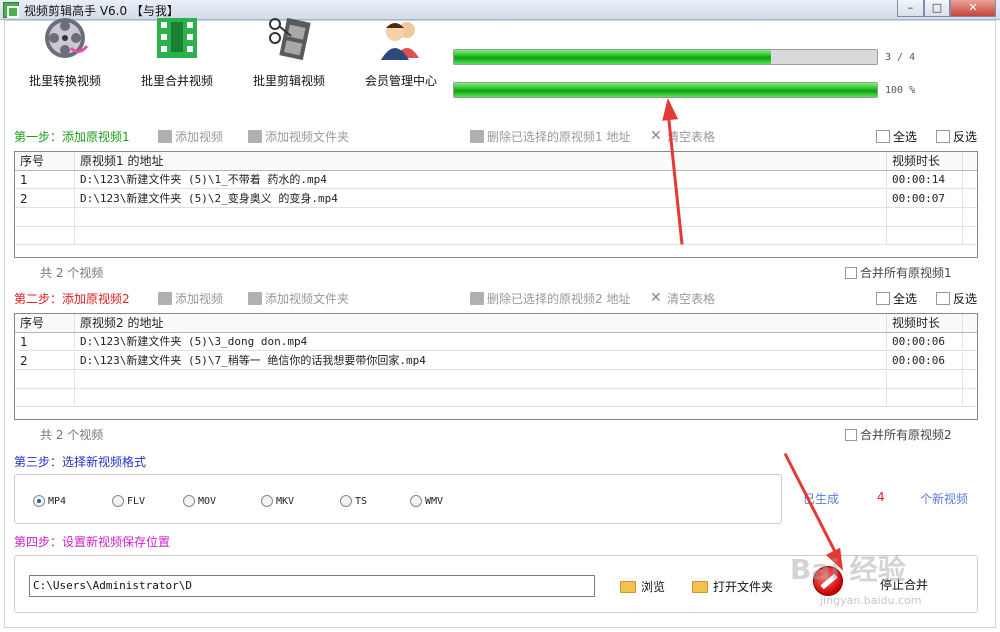 This screenshot has height=632, width=1000. I want to click on step1-add-video-label: 添加视频, so click(199, 137).